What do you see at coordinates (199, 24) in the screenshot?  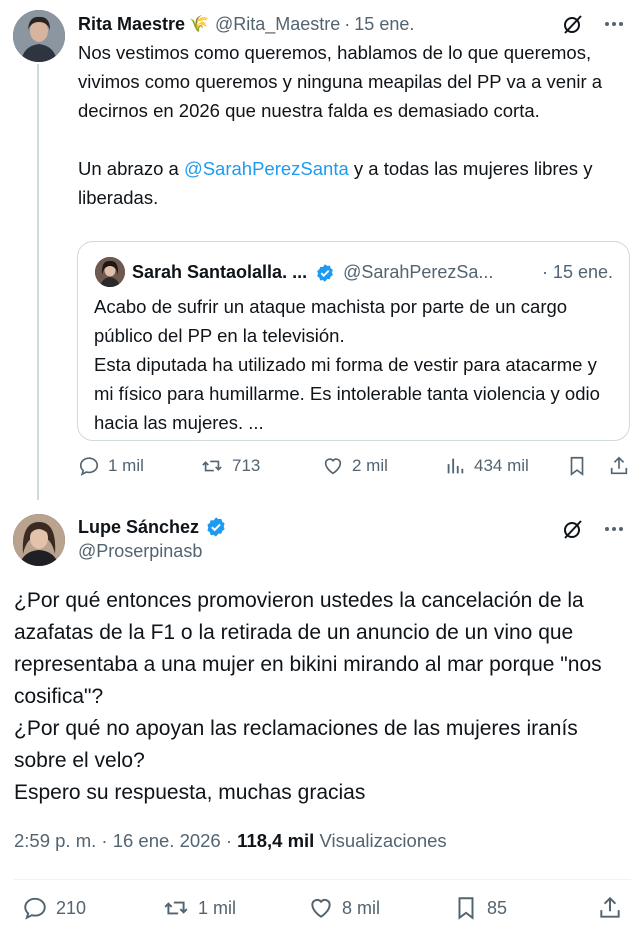 I see `wheat-emoji-badge: 🌾` at bounding box center [199, 24].